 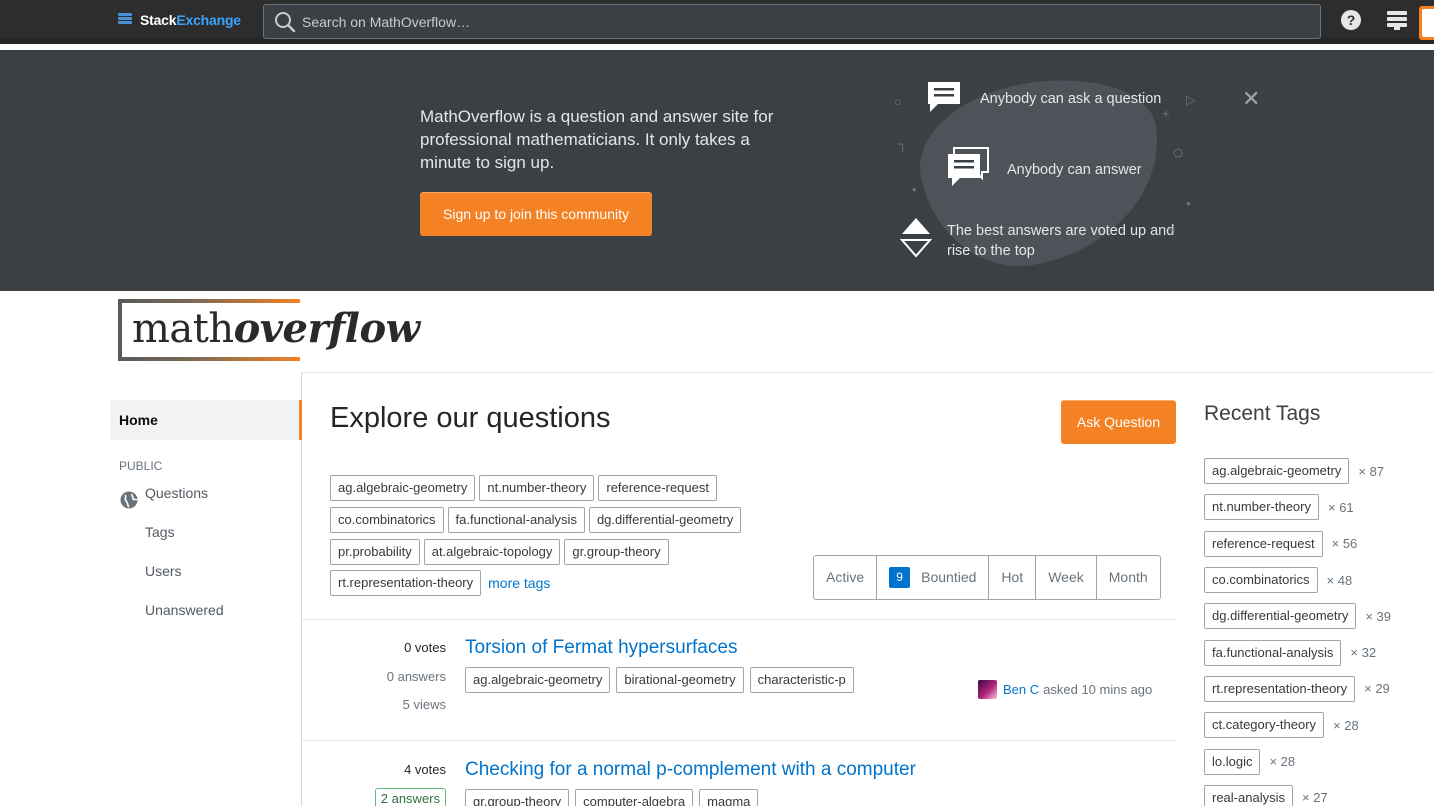 I want to click on corner-deco-icon: ┐, so click(x=903, y=143).